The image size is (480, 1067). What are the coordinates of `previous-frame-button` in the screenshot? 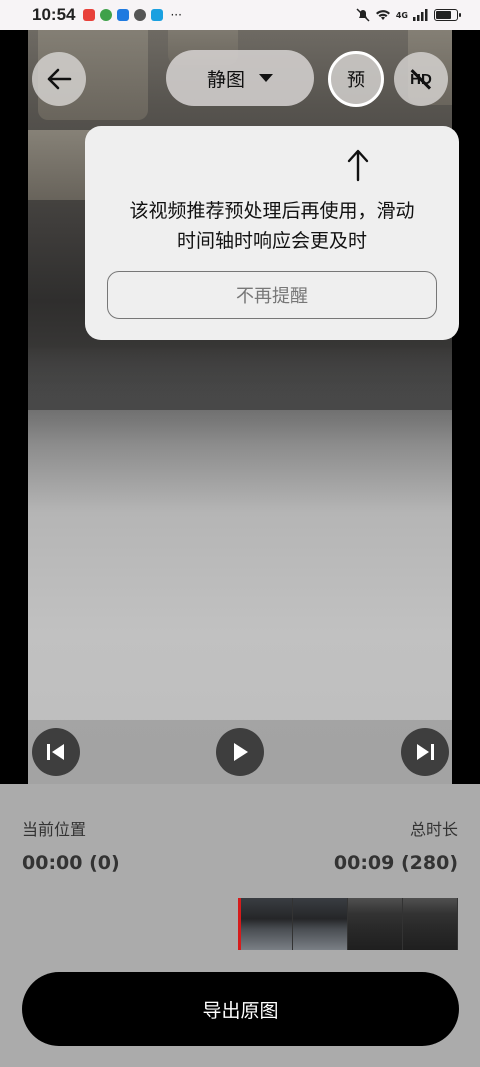 It's located at (56, 752).